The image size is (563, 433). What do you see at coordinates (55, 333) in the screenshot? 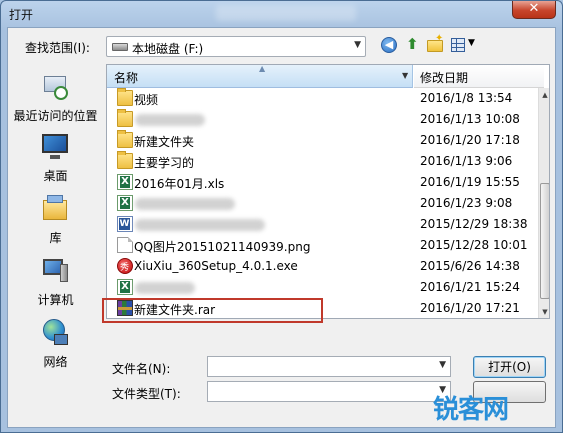
I see `network-icon` at bounding box center [55, 333].